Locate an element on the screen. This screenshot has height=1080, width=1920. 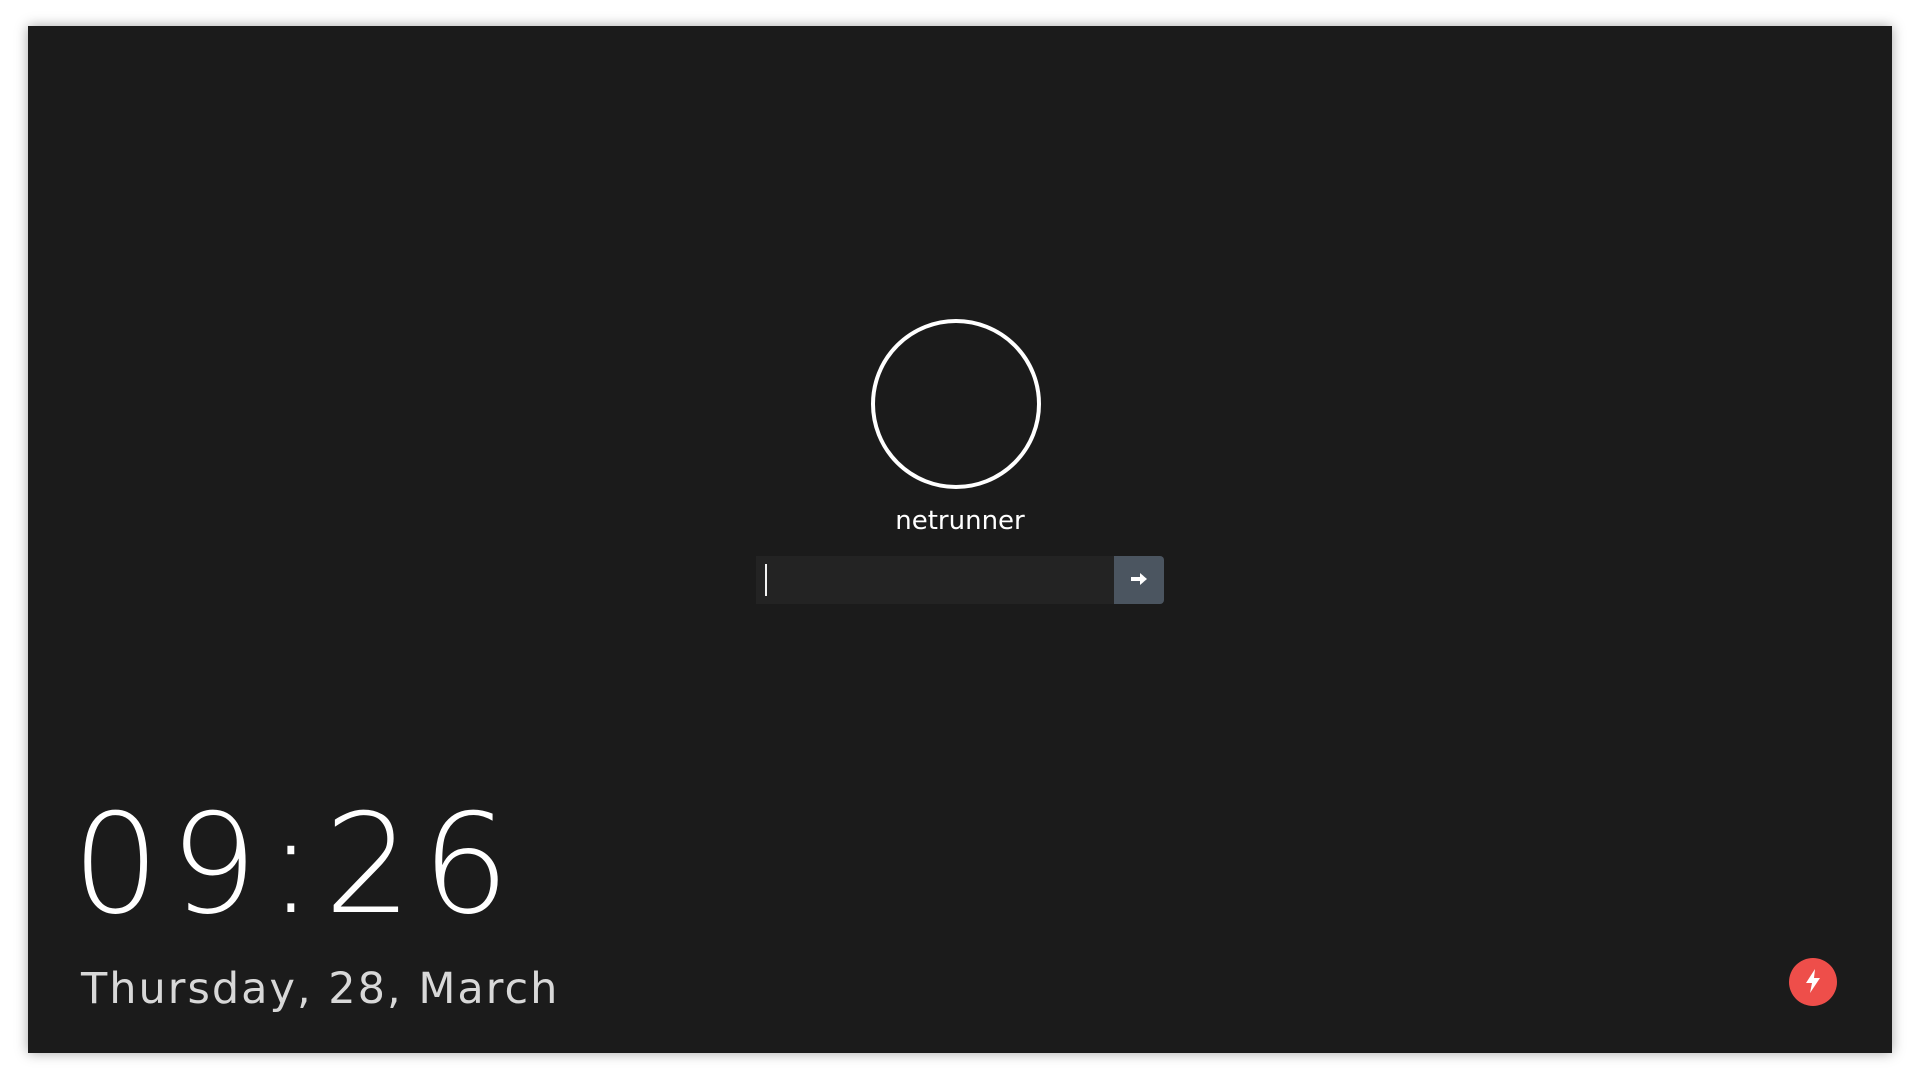
login-submit-button is located at coordinates (1139, 580).